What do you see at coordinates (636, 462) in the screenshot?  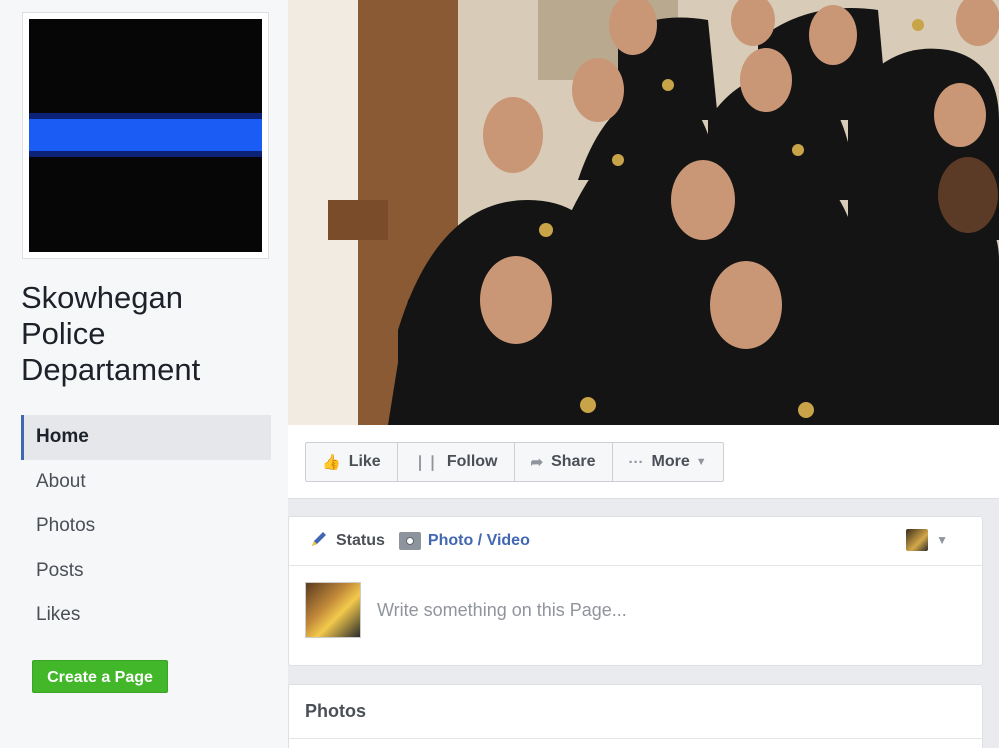 I see `ellipsis-icon: ···` at bounding box center [636, 462].